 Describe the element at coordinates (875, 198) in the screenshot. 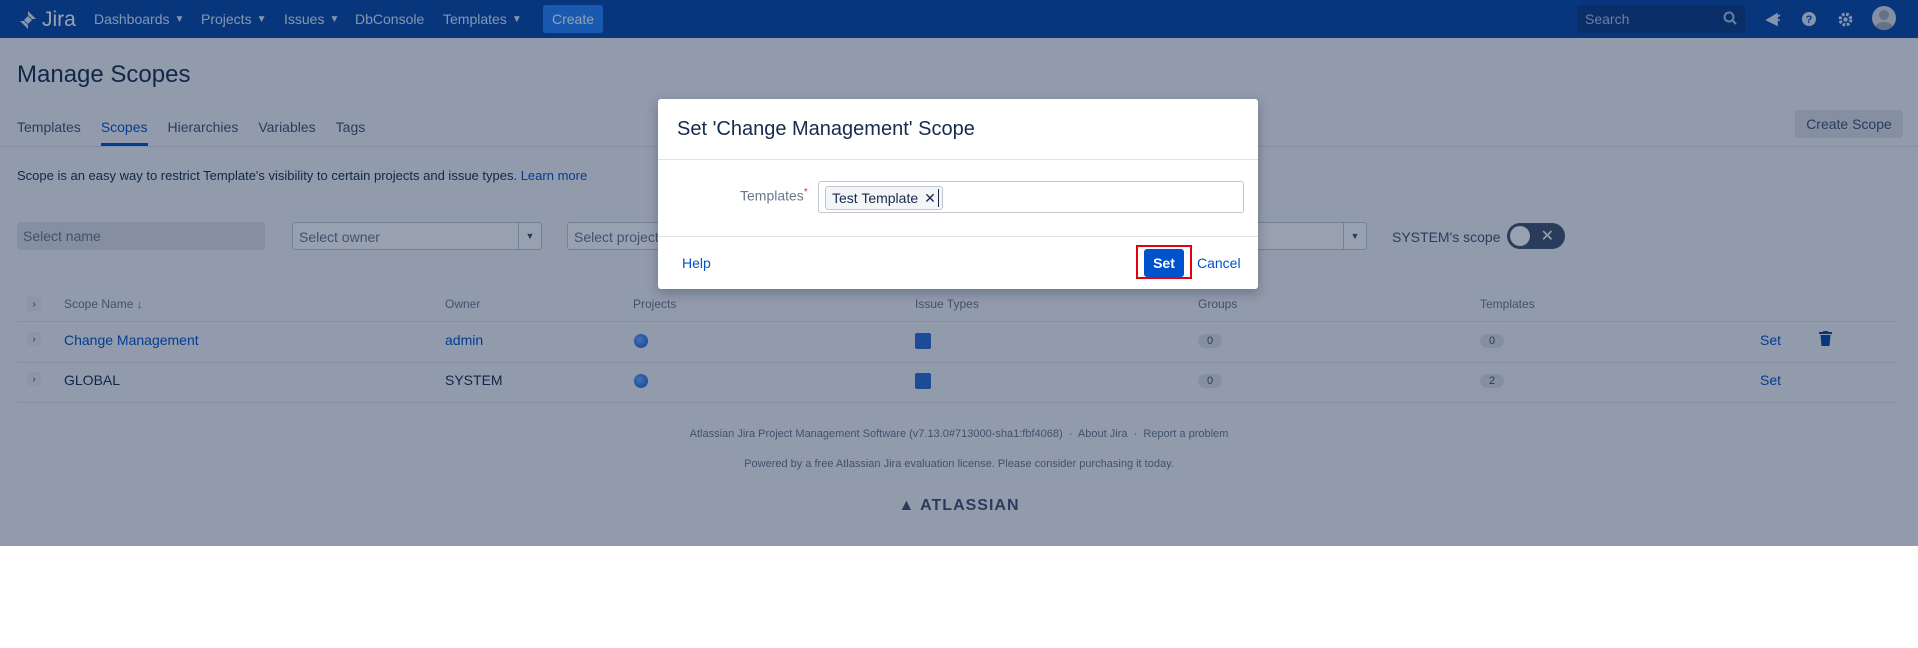

I see `template-chip-label: Test Template` at that location.